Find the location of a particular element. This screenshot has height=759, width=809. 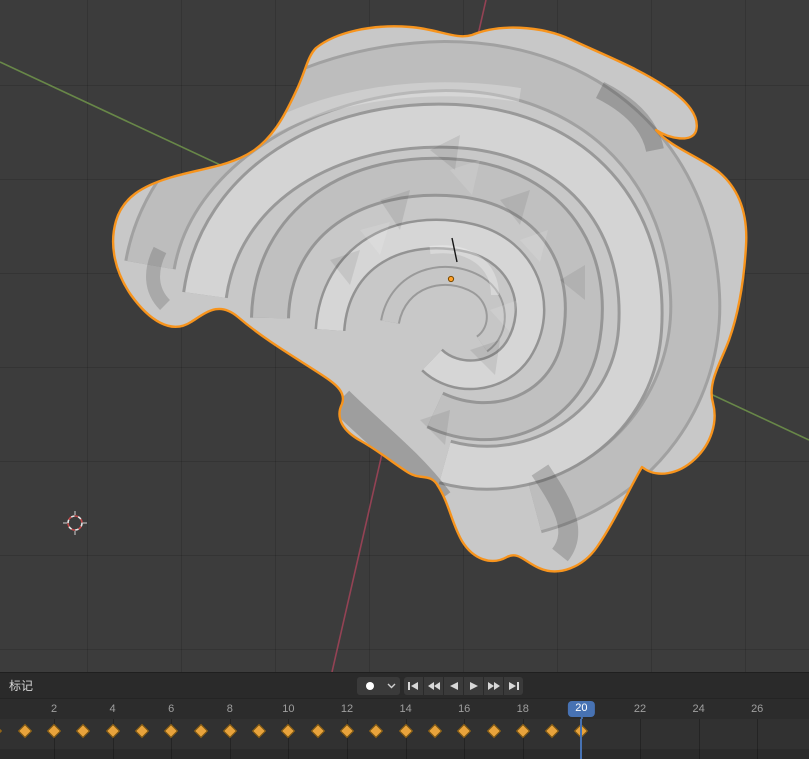

frame-tick-label: 18 is located at coordinates (522, 709).